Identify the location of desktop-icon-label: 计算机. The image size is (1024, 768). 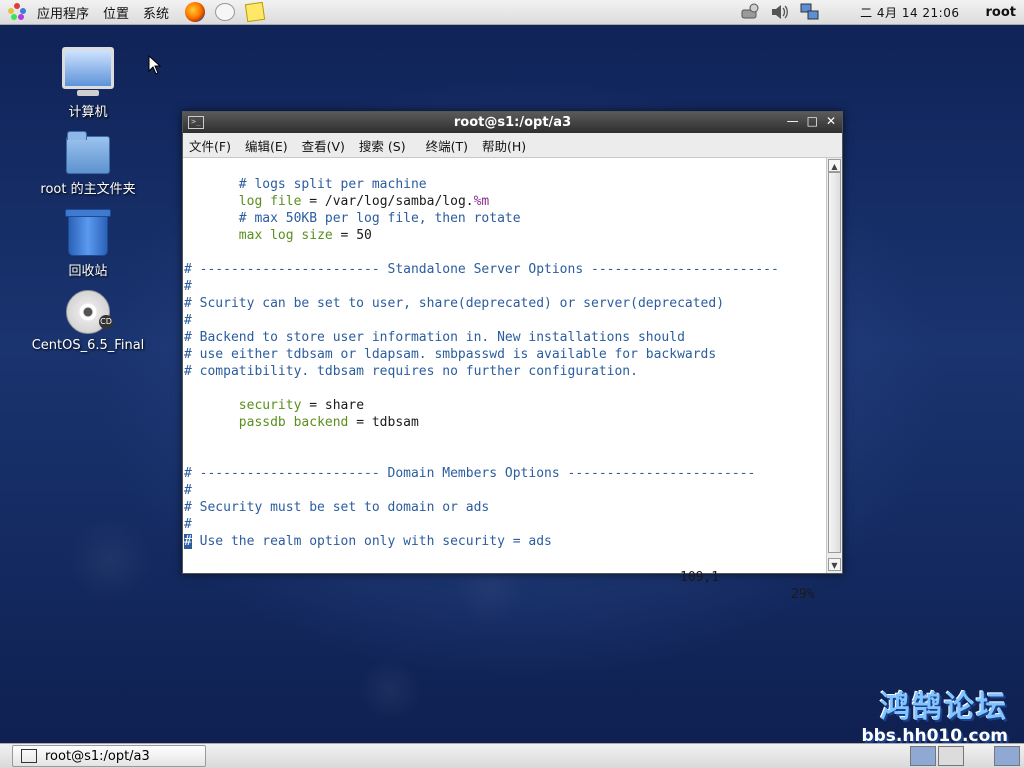
(88, 112).